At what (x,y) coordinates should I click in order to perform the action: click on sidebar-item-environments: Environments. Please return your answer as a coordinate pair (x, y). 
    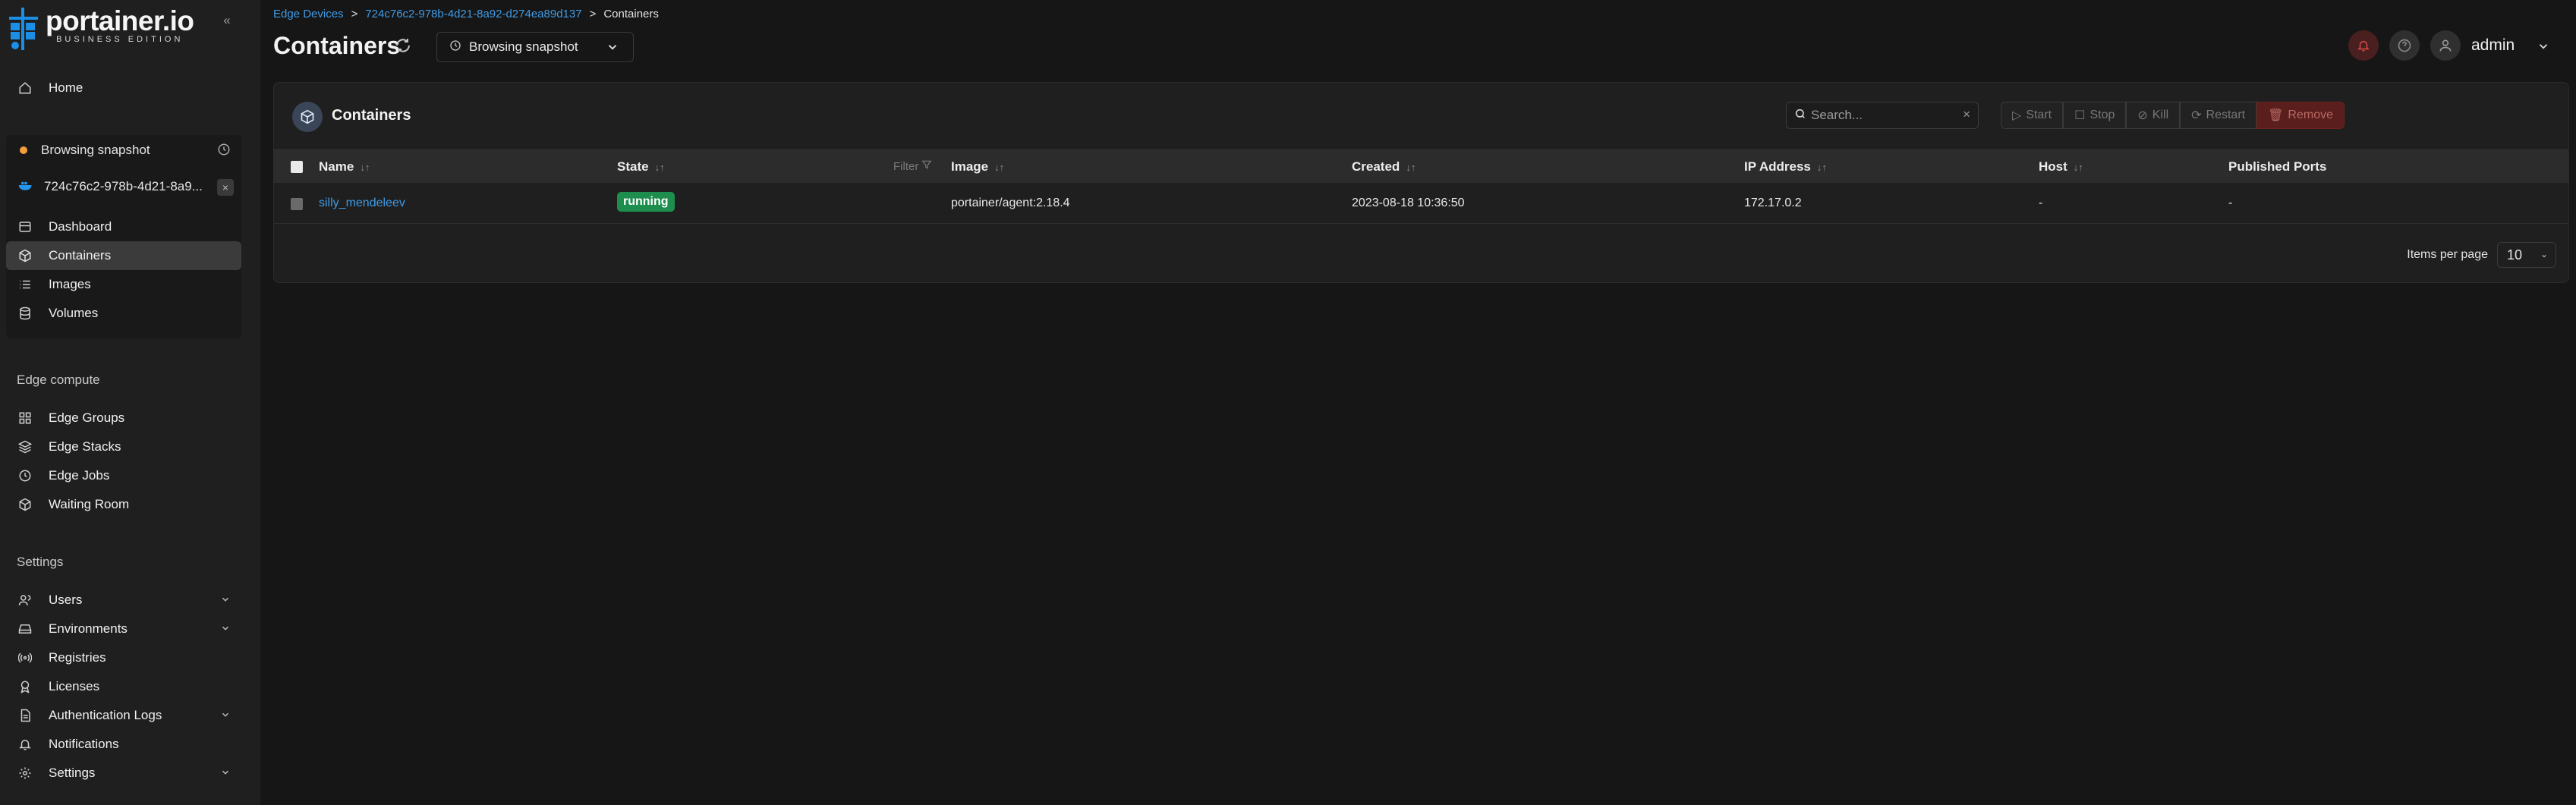
    Looking at the image, I should click on (123, 629).